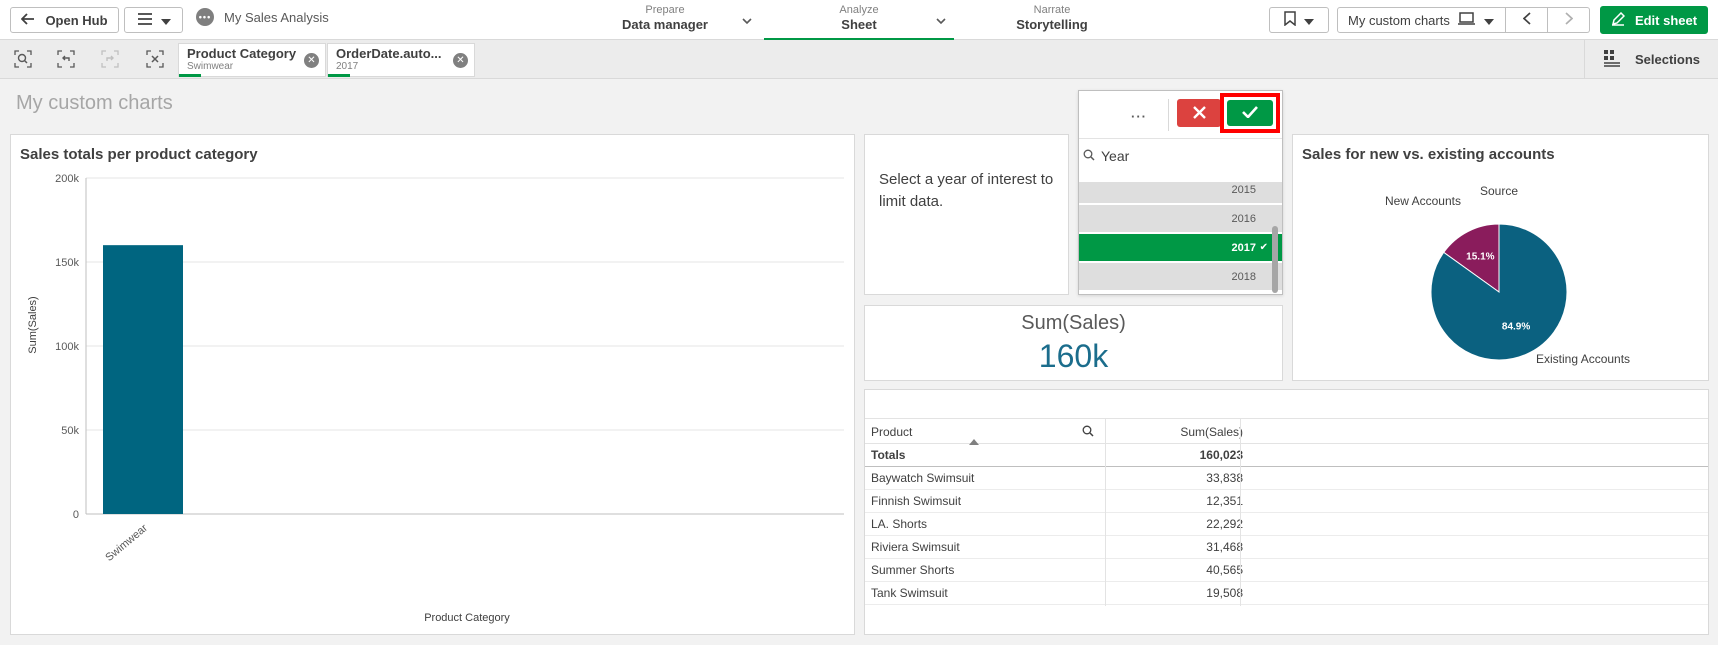 The image size is (1718, 645). Describe the element at coordinates (1480, 257) in the screenshot. I see `pie-data-label: 15.1%` at that location.